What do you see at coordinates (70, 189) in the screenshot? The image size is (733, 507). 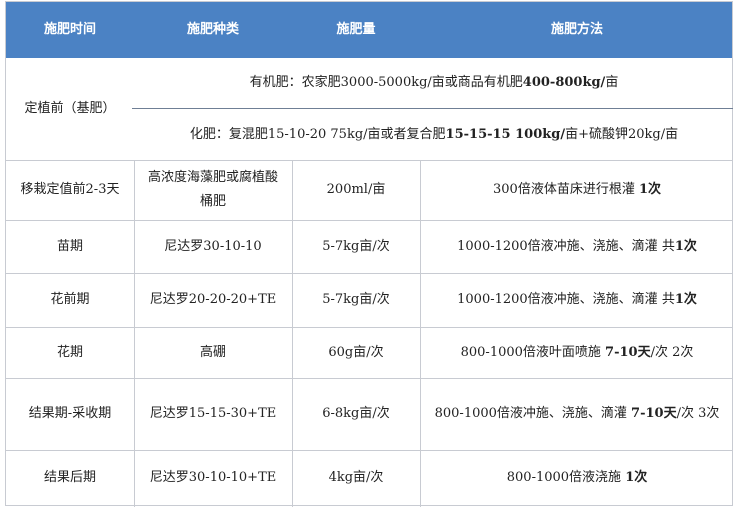 I see `table-row-time: 移栽定值前2-3天` at bounding box center [70, 189].